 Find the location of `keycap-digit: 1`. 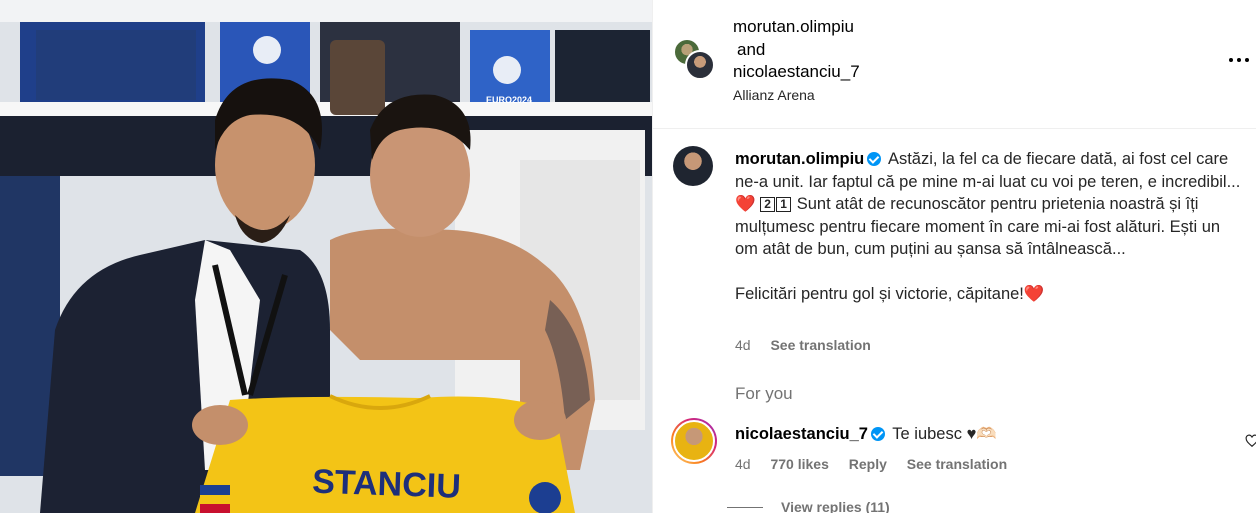

keycap-digit: 1 is located at coordinates (784, 204).